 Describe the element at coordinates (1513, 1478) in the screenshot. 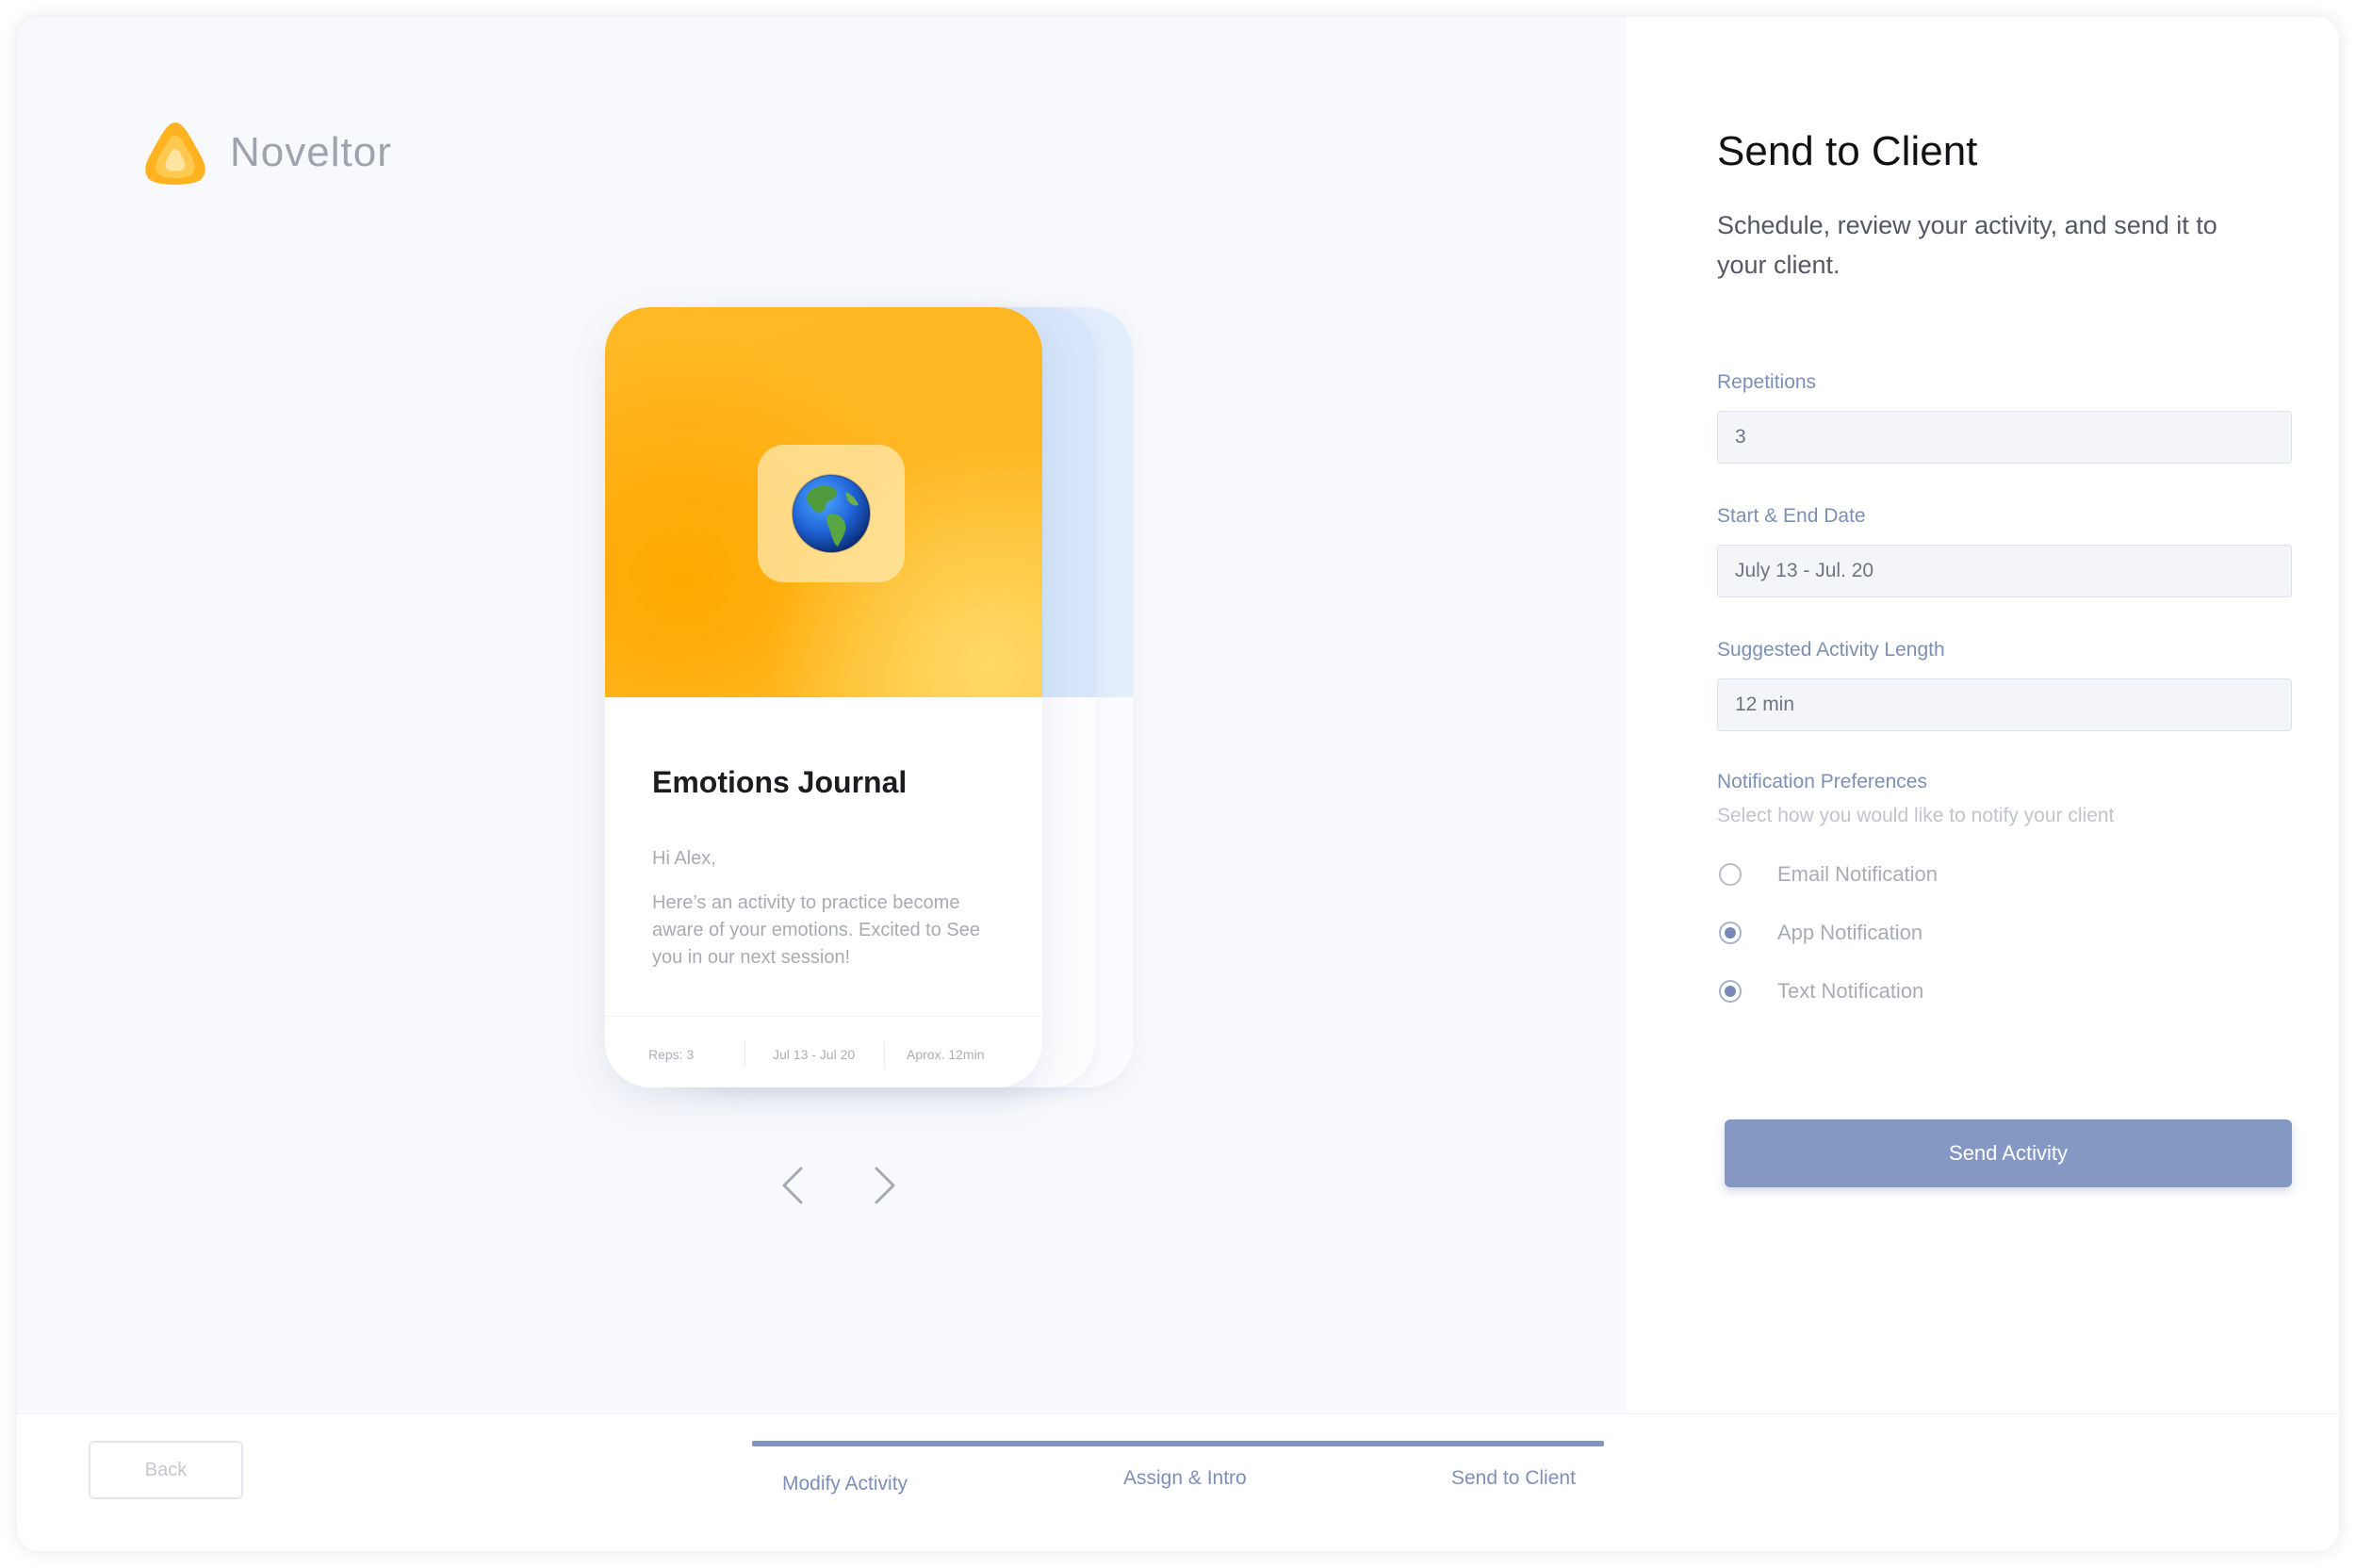

I see `step-send-to-client: Send to Client` at that location.